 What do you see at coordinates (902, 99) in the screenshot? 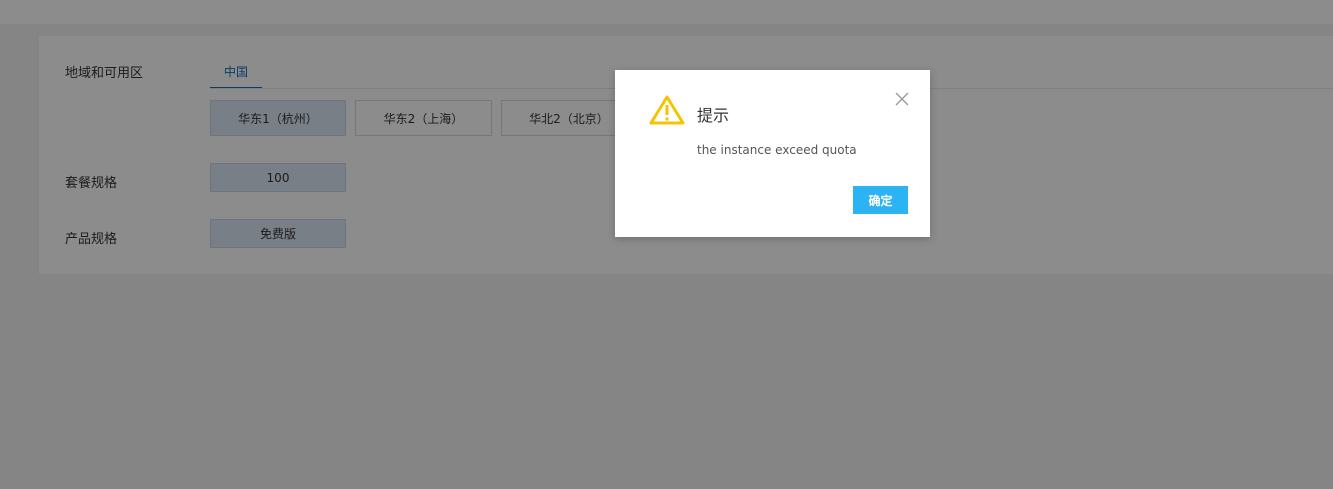
I see `close-icon` at bounding box center [902, 99].